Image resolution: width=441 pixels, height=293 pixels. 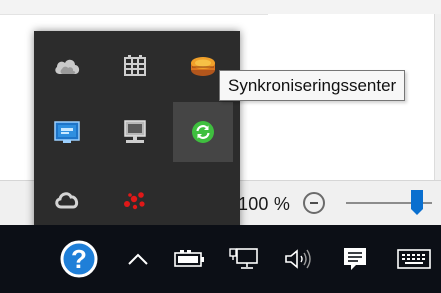 What do you see at coordinates (414, 259) in the screenshot?
I see `touch-keyboard-icon` at bounding box center [414, 259].